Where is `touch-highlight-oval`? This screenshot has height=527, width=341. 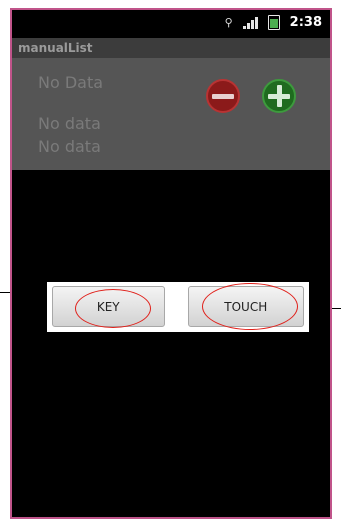 touch-highlight-oval is located at coordinates (249, 306).